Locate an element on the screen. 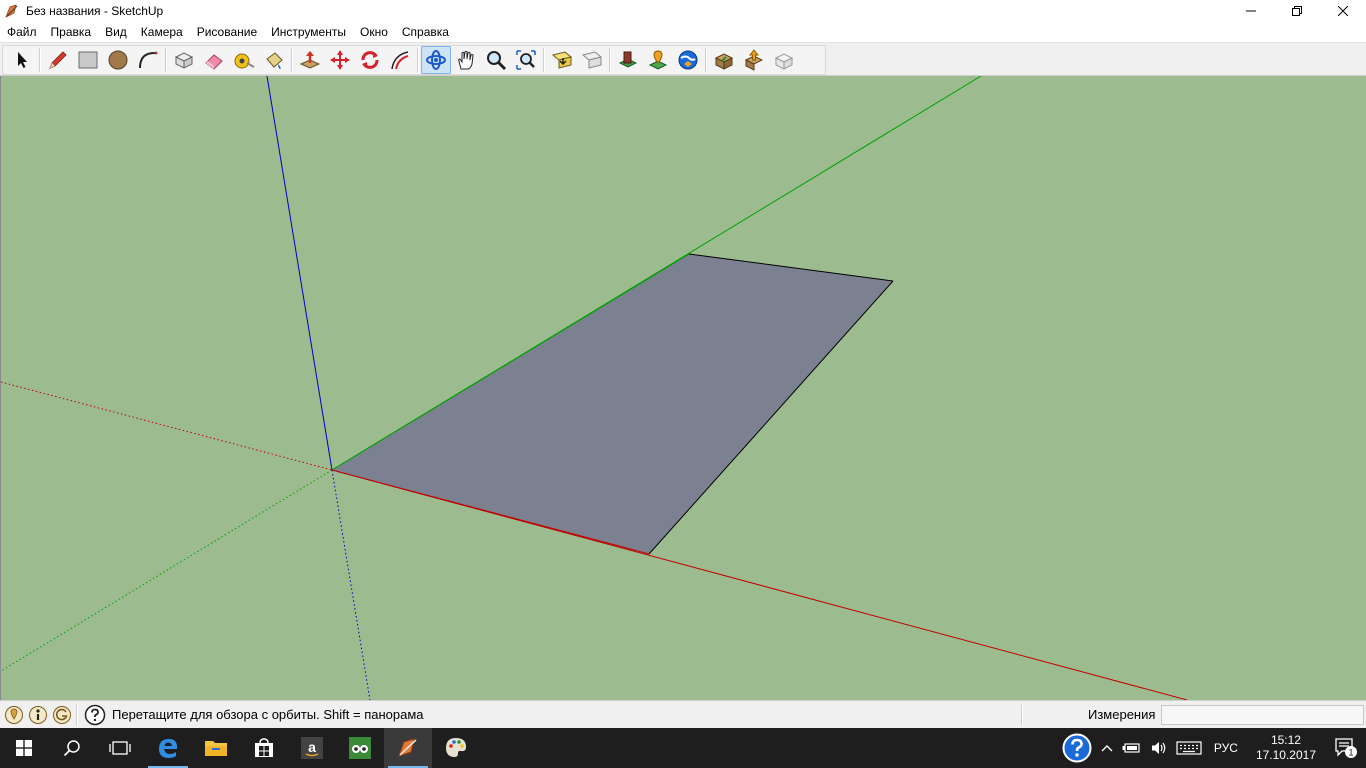  toolbar is located at coordinates (683, 59).